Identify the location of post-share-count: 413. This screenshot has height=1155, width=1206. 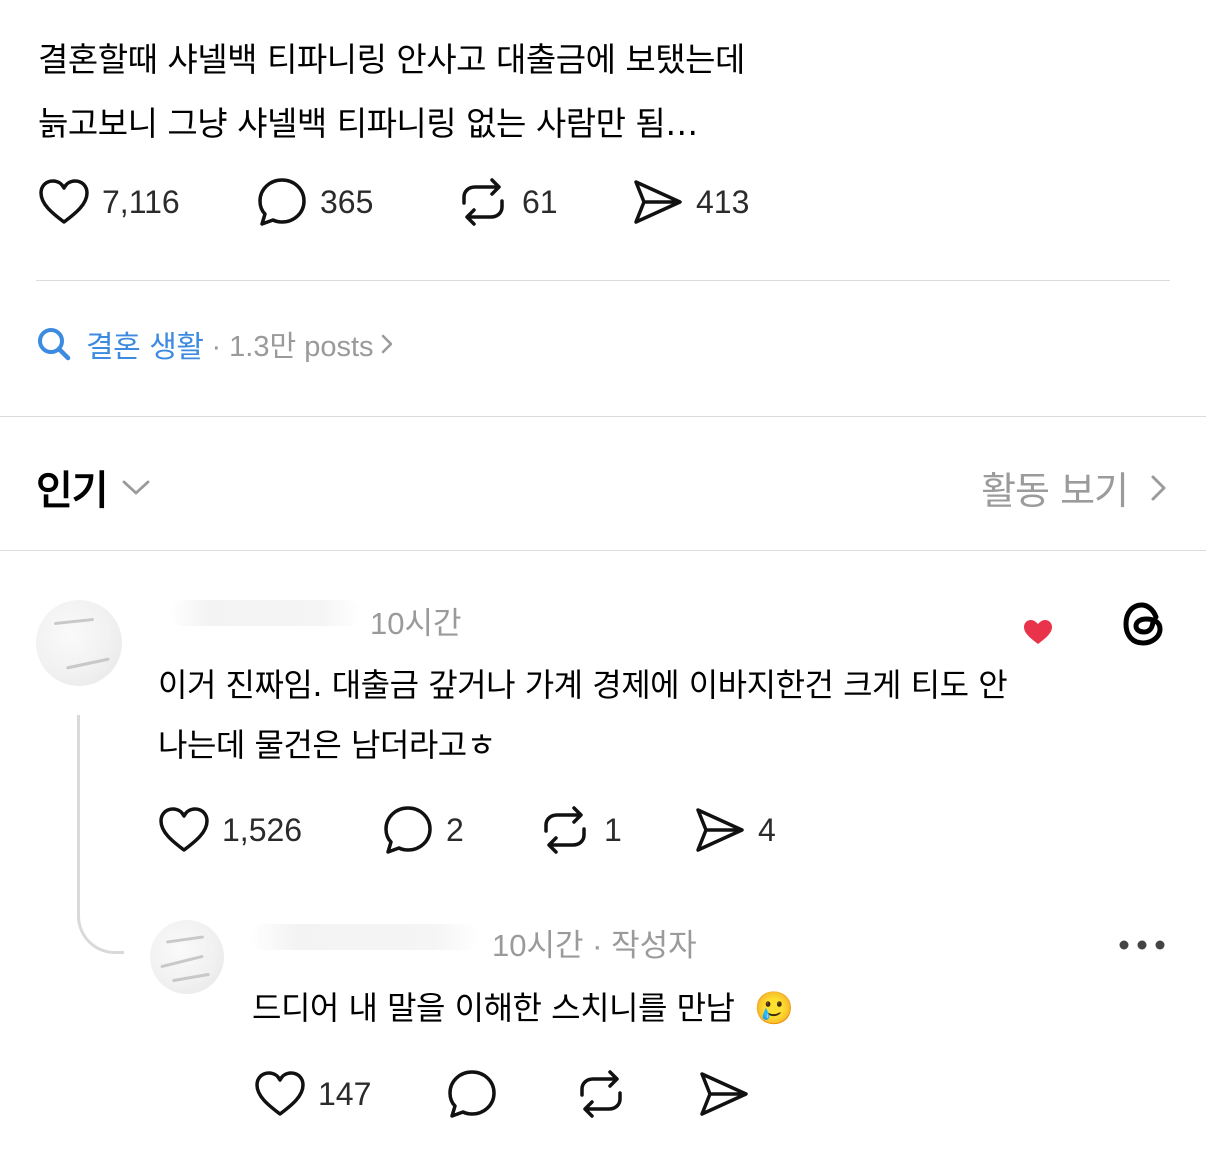
(723, 201).